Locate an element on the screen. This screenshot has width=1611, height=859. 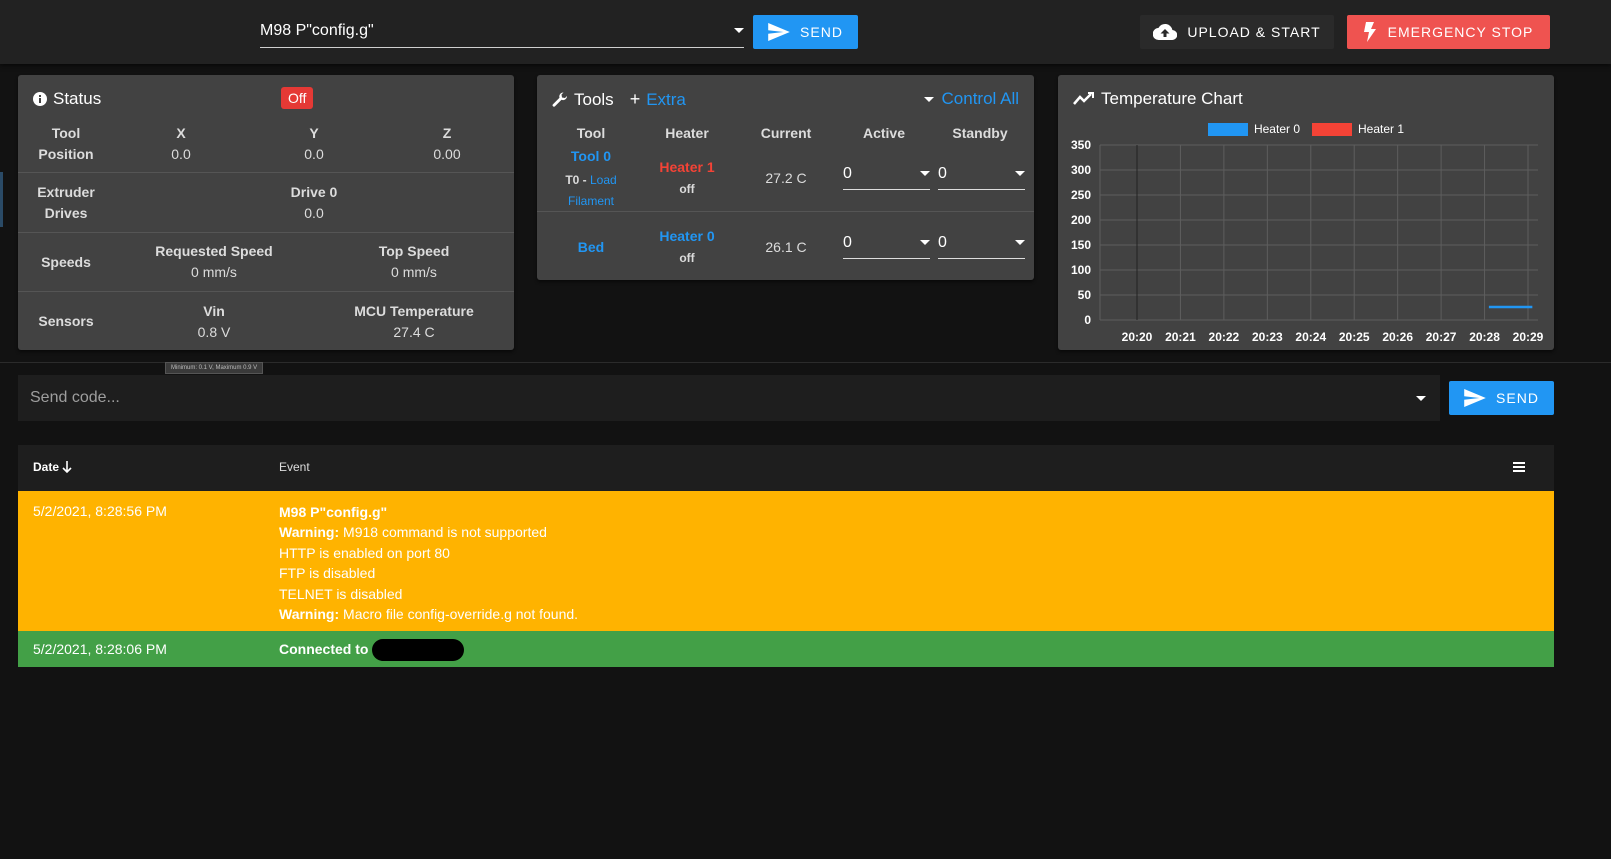
x-tick-label: 20:27 is located at coordinates (1441, 337).